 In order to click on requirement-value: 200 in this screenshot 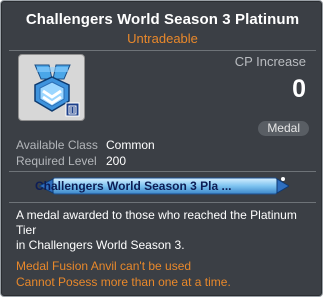, I will do `click(116, 161)`.